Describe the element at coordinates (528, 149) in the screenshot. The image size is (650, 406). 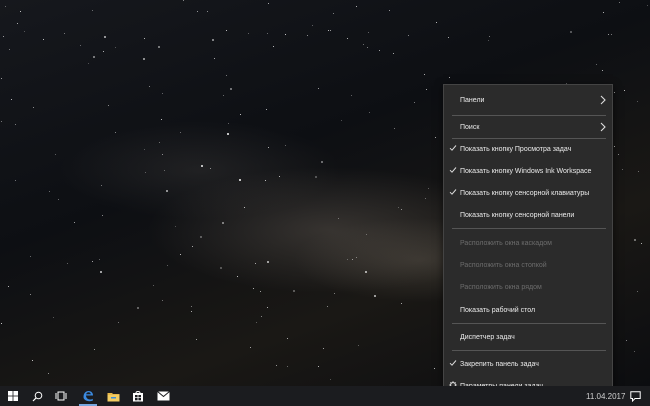
I see `menu-item-show-task-view: Показать кнопку Просмотра задач` at that location.